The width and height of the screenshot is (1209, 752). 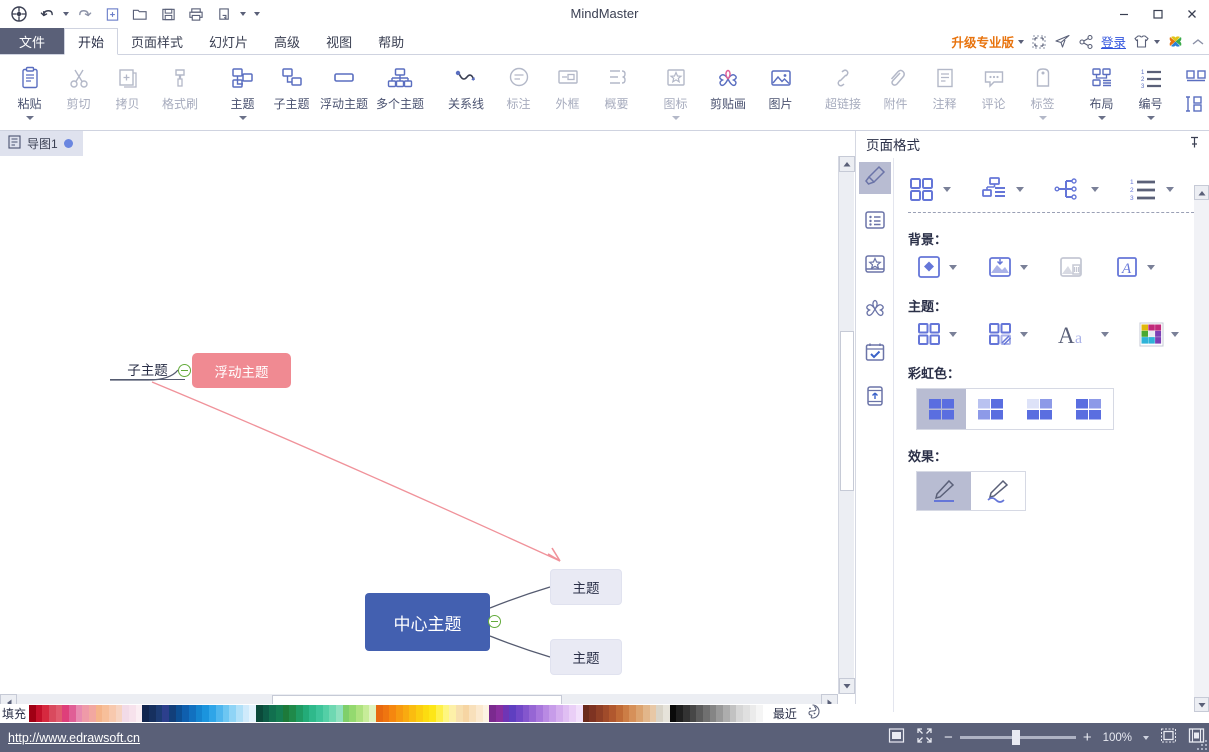 What do you see at coordinates (728, 85) in the screenshot?
I see `clipart-button: 剪贴画` at bounding box center [728, 85].